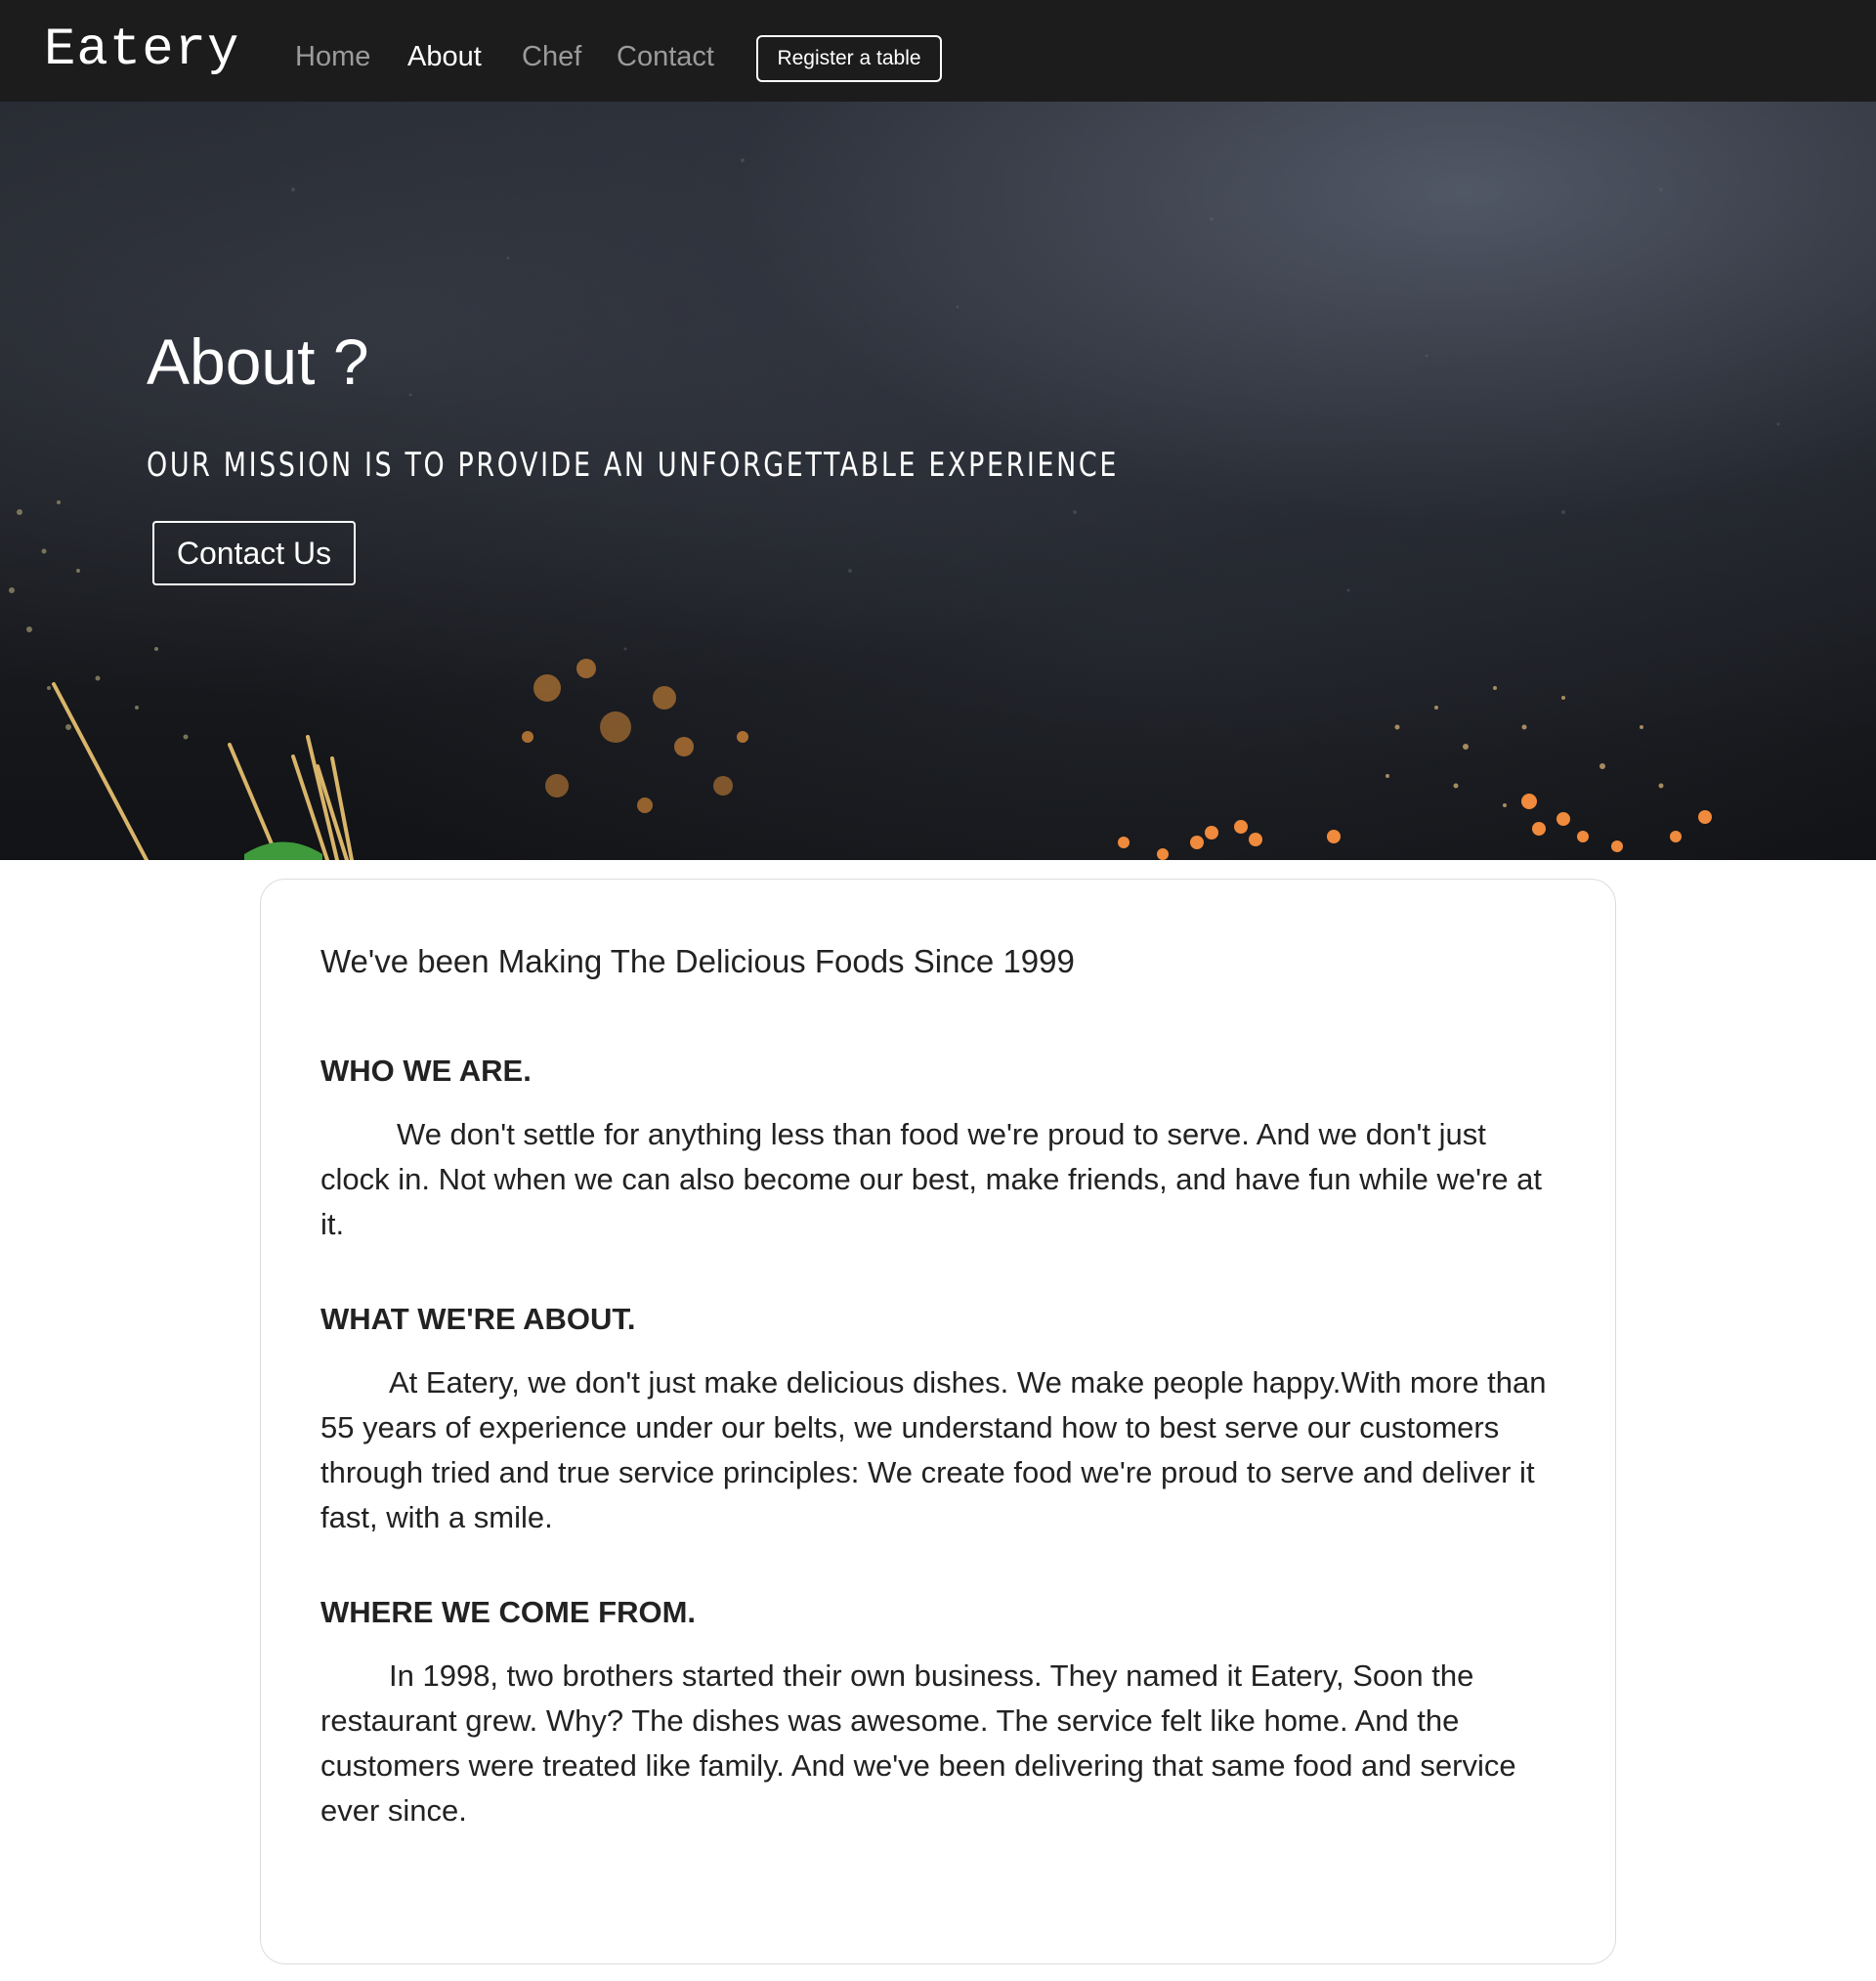 Image resolution: width=1876 pixels, height=1981 pixels. I want to click on section-heading-who-we-are: WHO WE ARE., so click(426, 1071).